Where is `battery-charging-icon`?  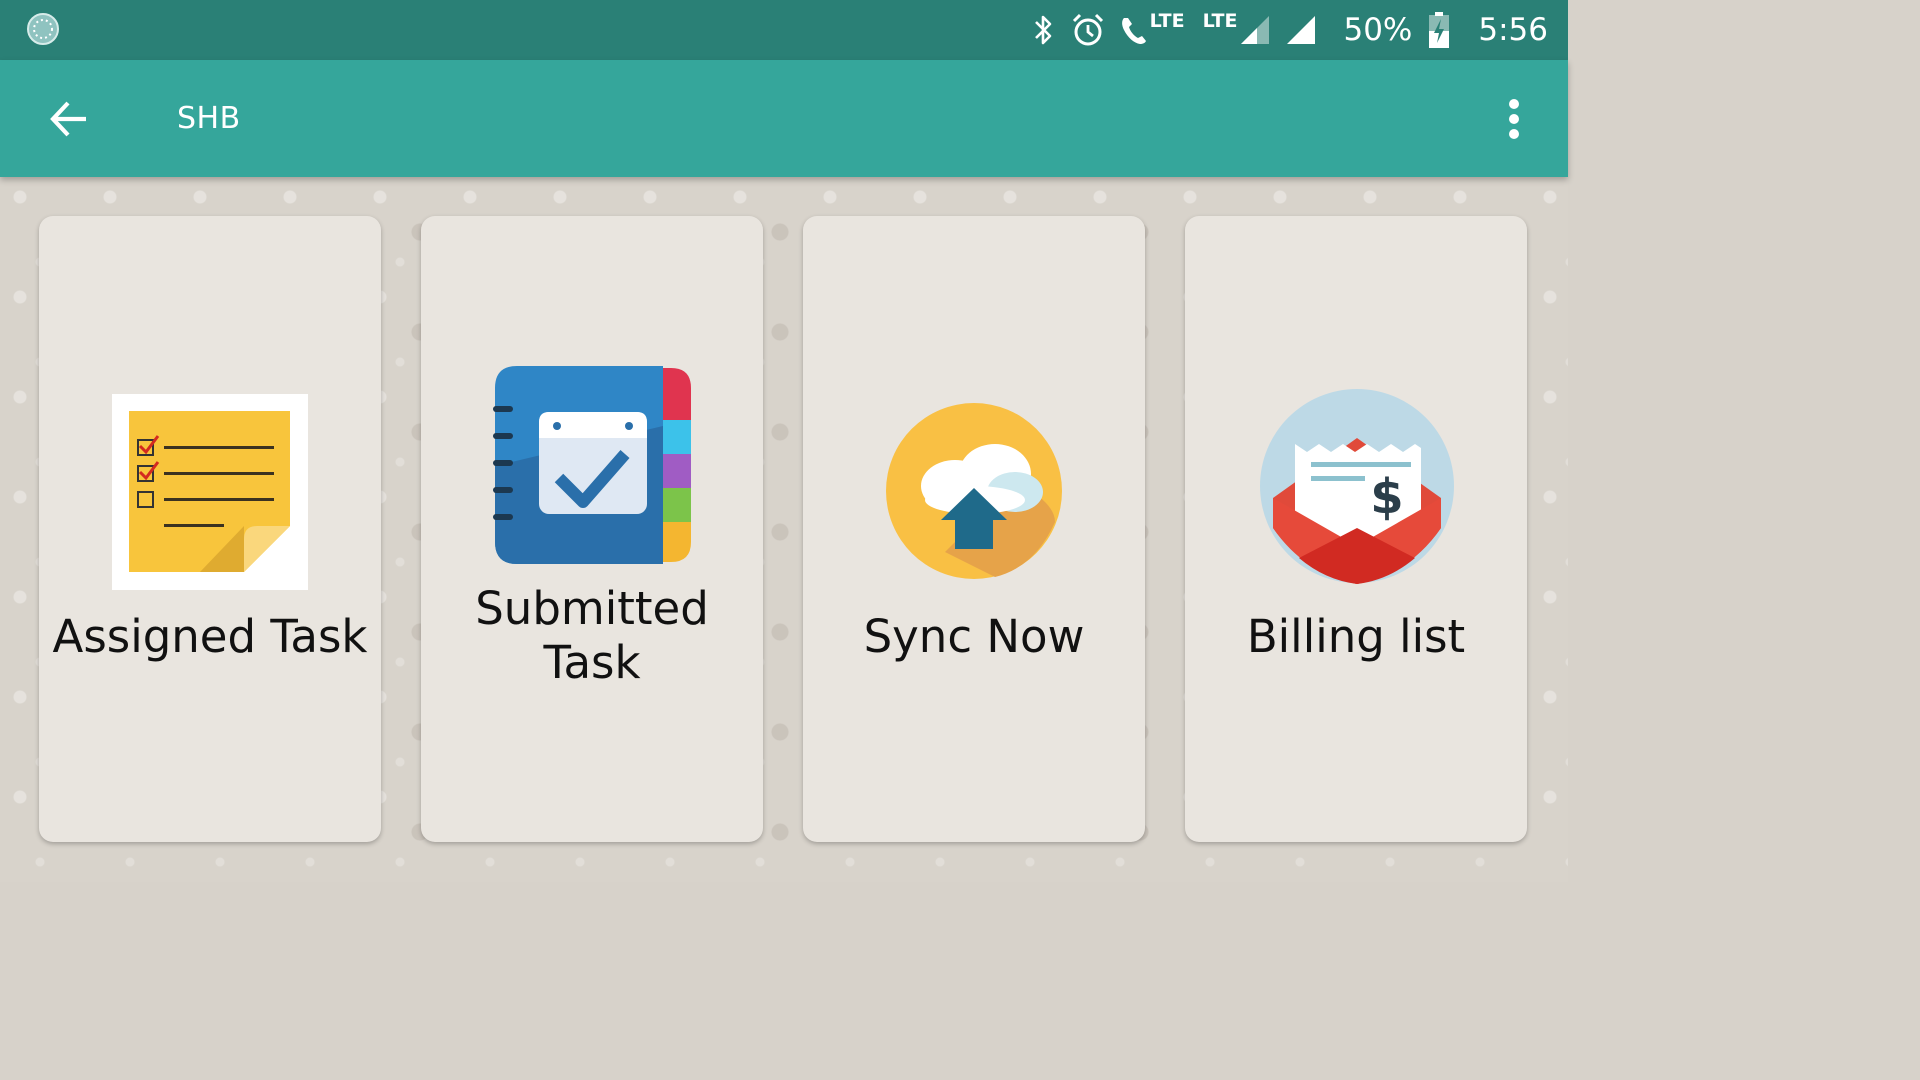 battery-charging-icon is located at coordinates (1439, 30).